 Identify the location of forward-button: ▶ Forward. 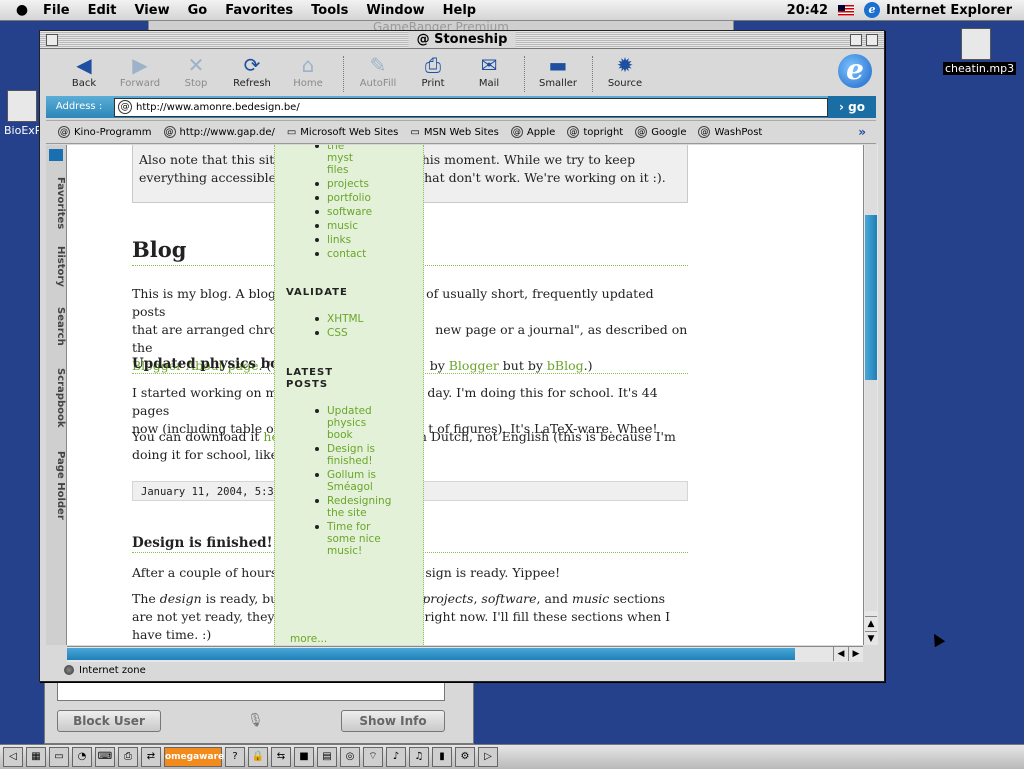
(140, 70).